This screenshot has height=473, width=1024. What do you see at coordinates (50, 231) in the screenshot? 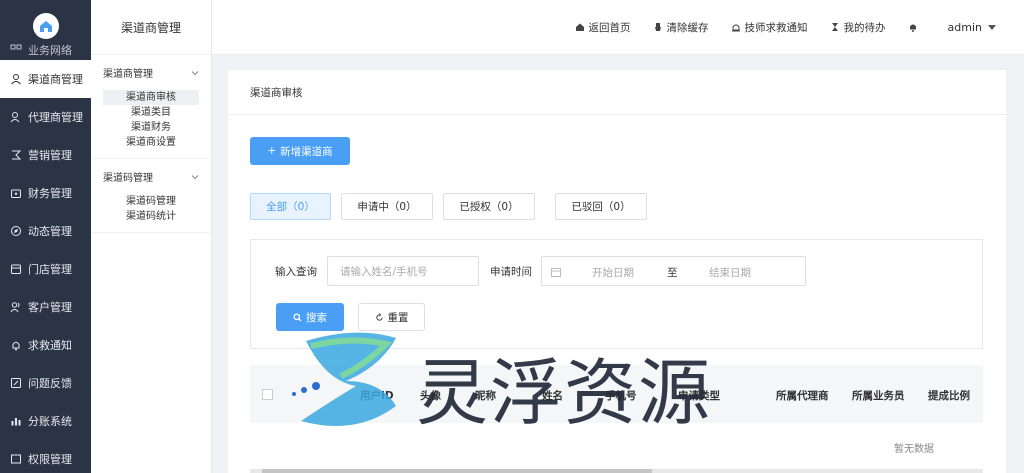
I see `sidebar-item-label: 动态管理` at bounding box center [50, 231].